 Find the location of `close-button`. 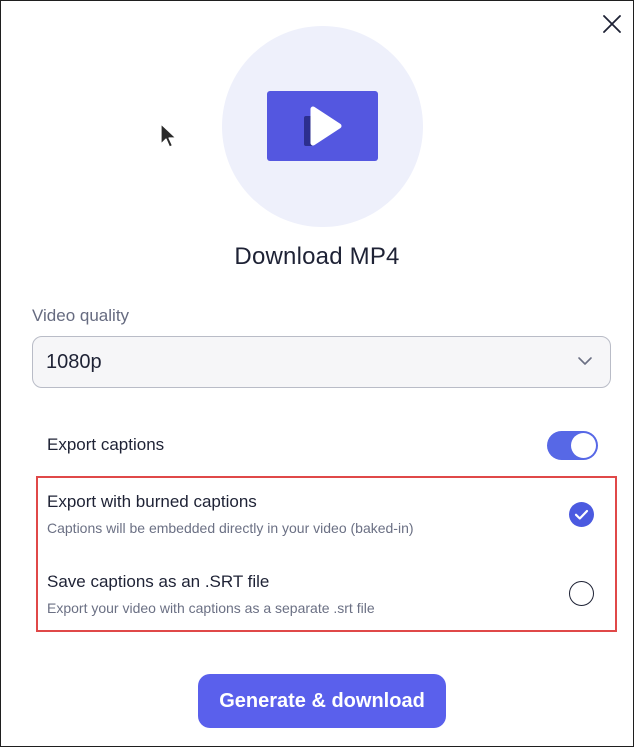

close-button is located at coordinates (612, 24).